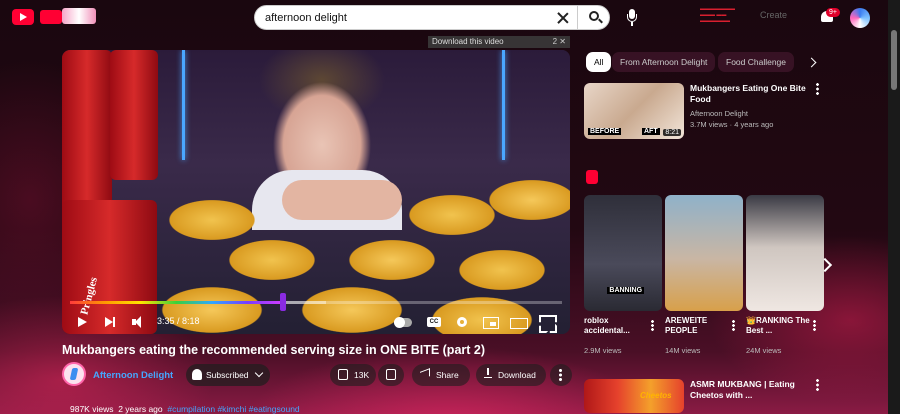  Describe the element at coordinates (89, 296) in the screenshot. I see `can-label: Pringles` at that location.